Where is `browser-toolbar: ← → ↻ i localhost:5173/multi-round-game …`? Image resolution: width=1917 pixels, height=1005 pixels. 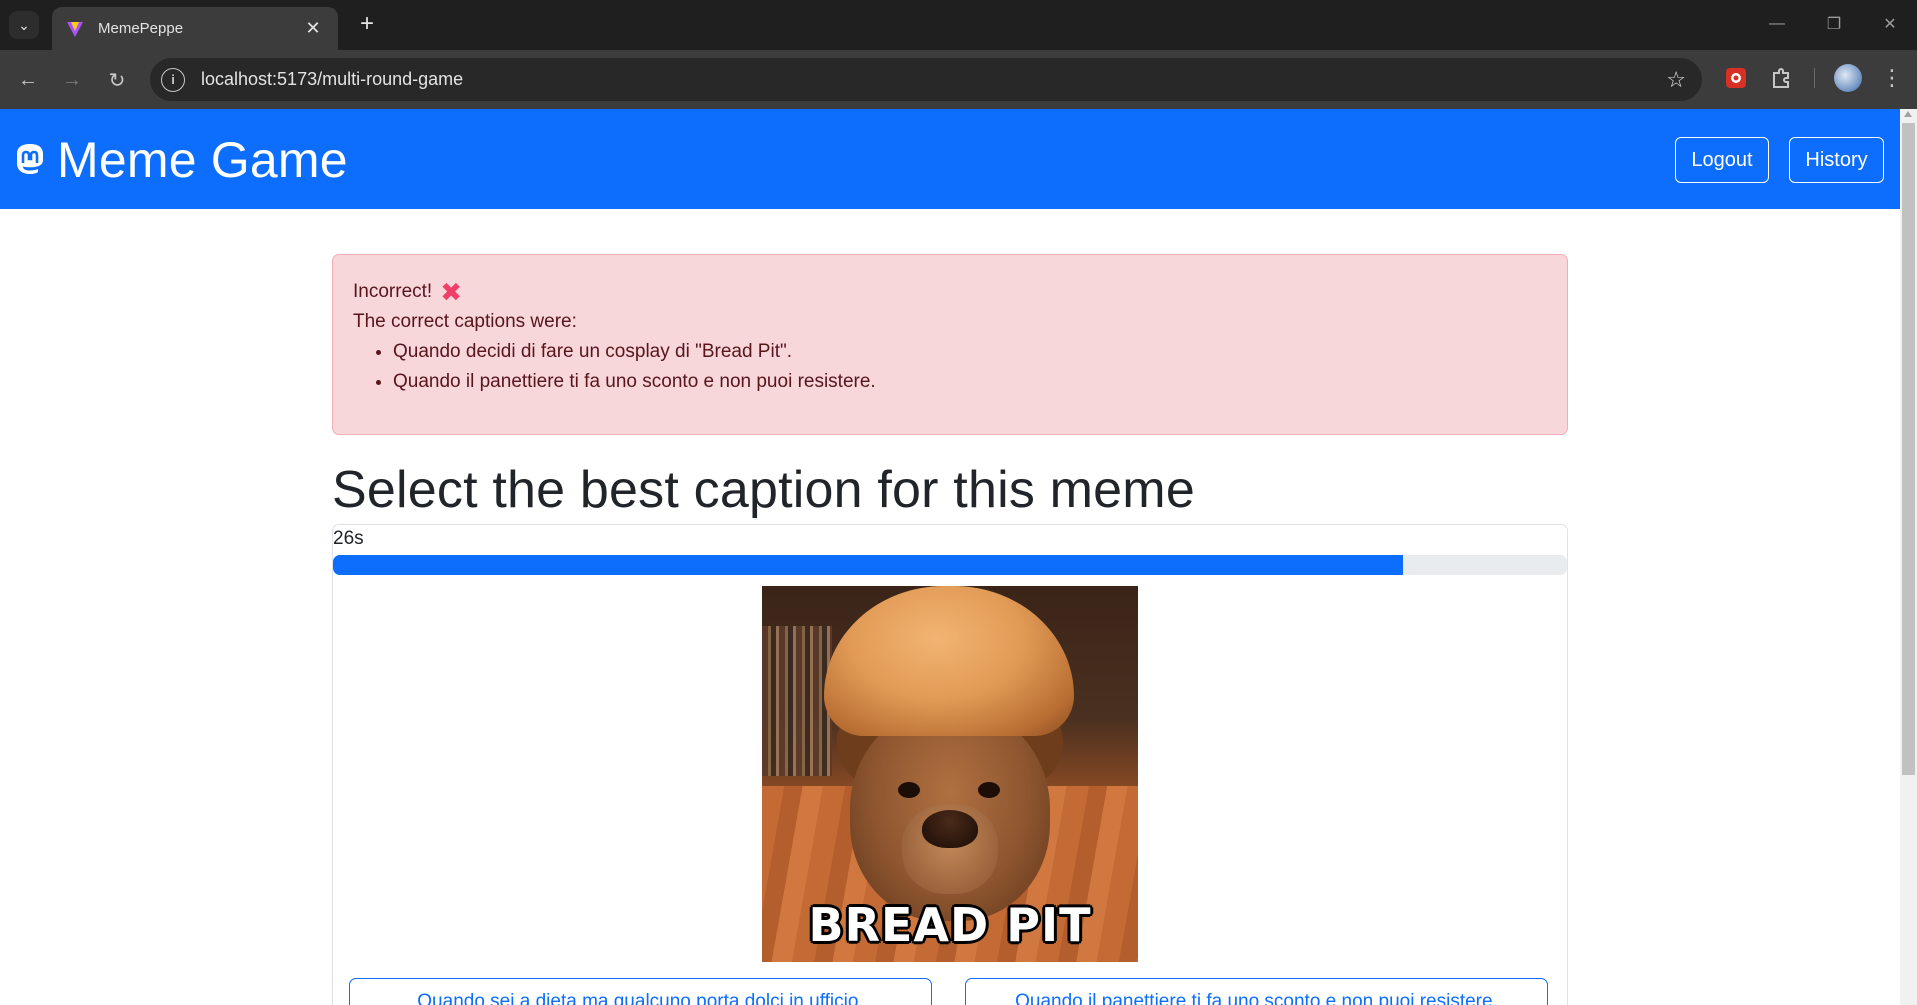 browser-toolbar: ← → ↻ i localhost:5173/multi-round-game … is located at coordinates (958, 79).